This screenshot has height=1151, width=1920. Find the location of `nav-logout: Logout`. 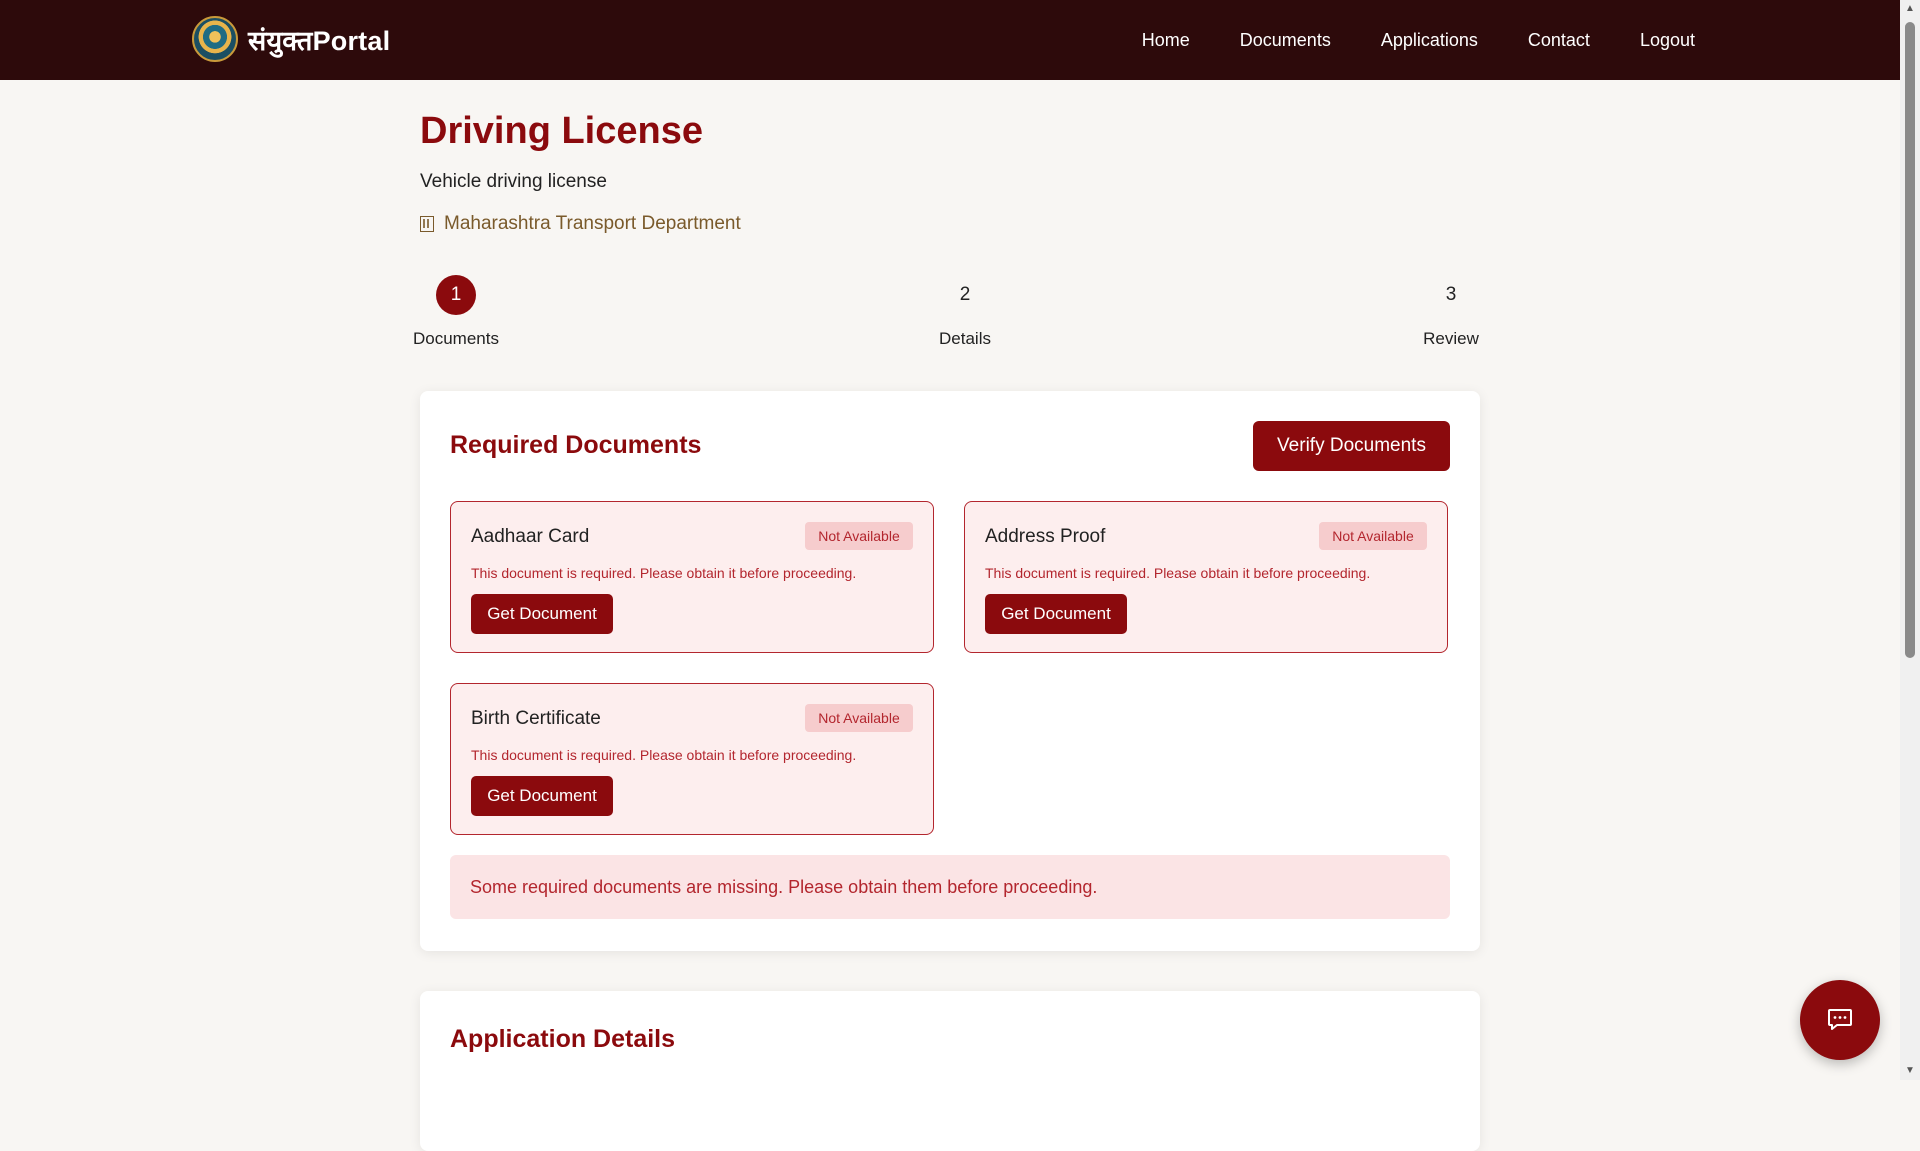

nav-logout: Logout is located at coordinates (1667, 40).